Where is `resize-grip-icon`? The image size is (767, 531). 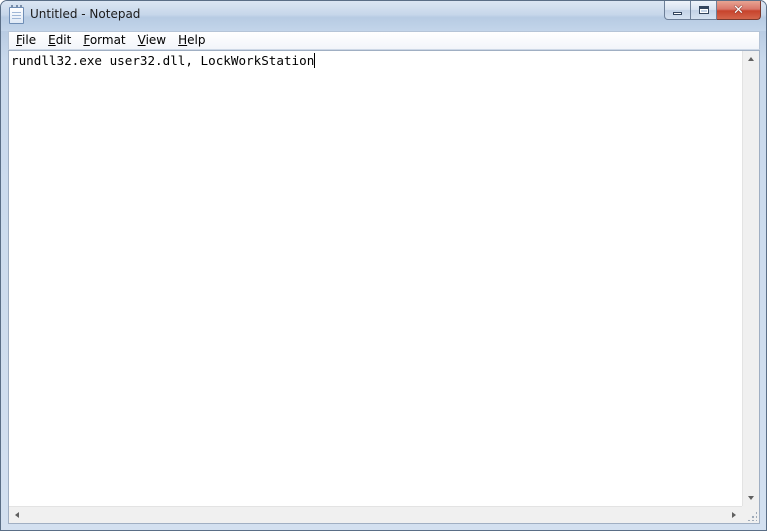 resize-grip-icon is located at coordinates (752, 516).